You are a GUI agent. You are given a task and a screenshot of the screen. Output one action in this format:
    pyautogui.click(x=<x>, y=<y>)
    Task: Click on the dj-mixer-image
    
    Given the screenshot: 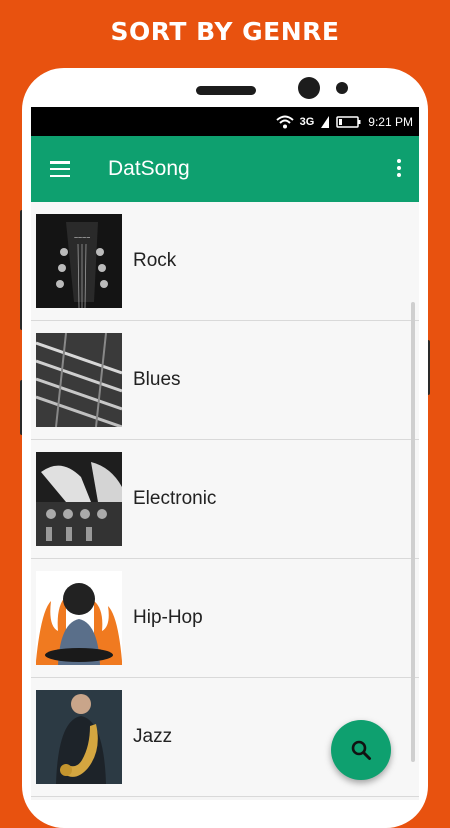 What is the action you would take?
    pyautogui.click(x=79, y=499)
    